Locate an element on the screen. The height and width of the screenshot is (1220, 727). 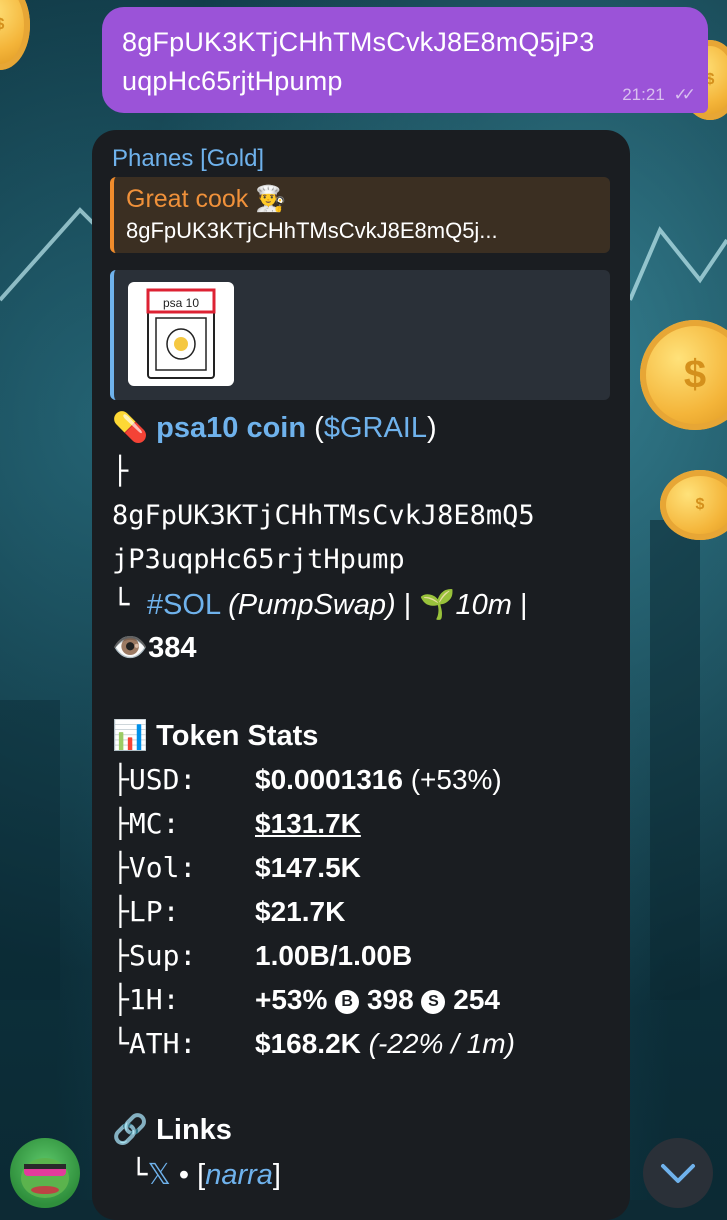
message-meta: 21:21 ✓✓ is located at coordinates (659, 95).